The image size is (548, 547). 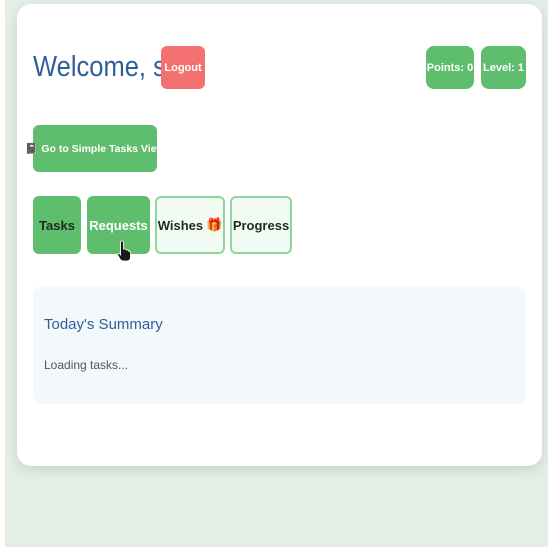 I want to click on summary-title: Today's Summary, so click(x=103, y=324).